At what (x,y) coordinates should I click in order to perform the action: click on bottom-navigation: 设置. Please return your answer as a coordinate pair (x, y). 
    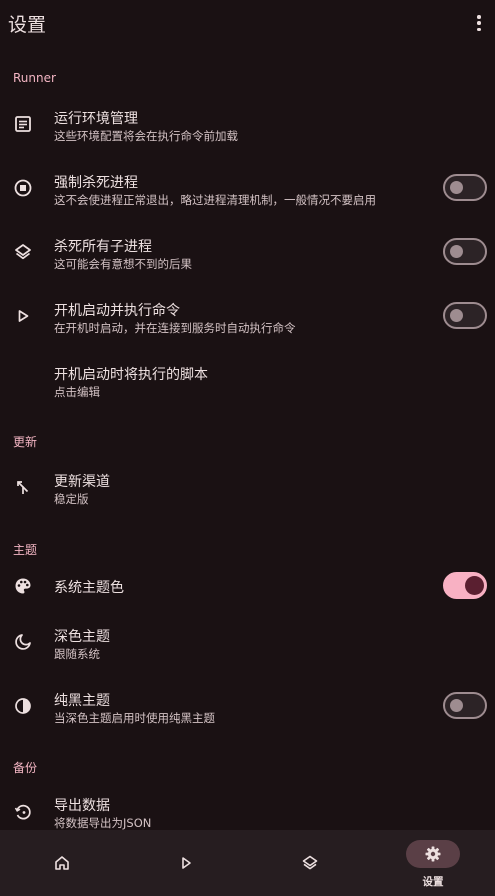
    Looking at the image, I should click on (247, 863).